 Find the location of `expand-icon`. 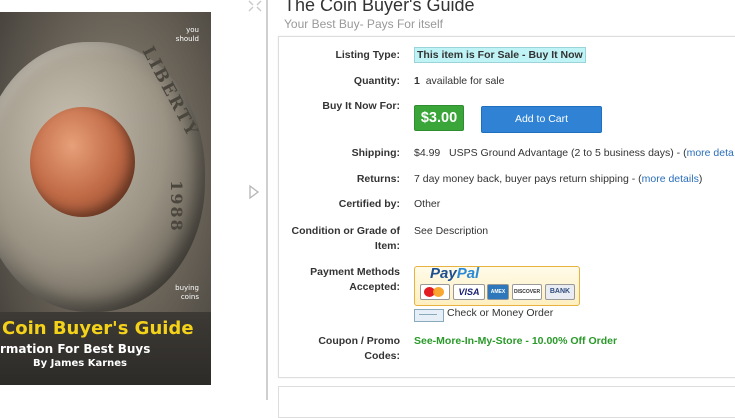

expand-icon is located at coordinates (255, 6).